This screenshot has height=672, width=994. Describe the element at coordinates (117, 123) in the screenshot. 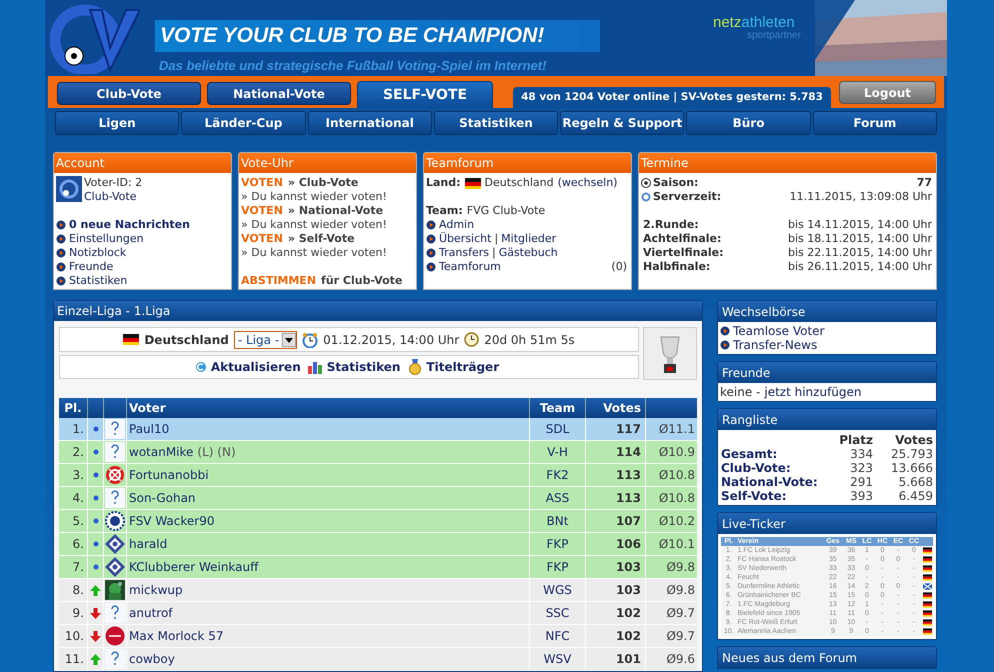

I see `nav-button: Ligen` at that location.